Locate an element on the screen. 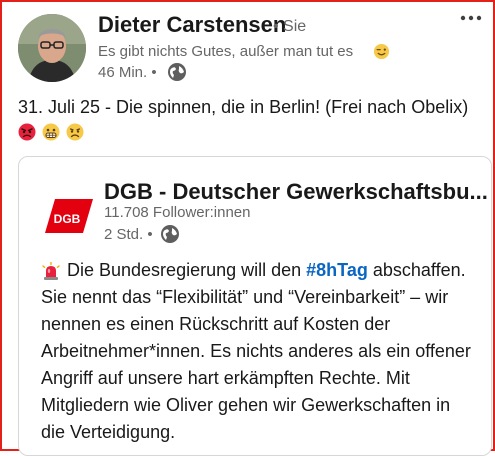  post-timestamp: 46 Min. • is located at coordinates (127, 72).